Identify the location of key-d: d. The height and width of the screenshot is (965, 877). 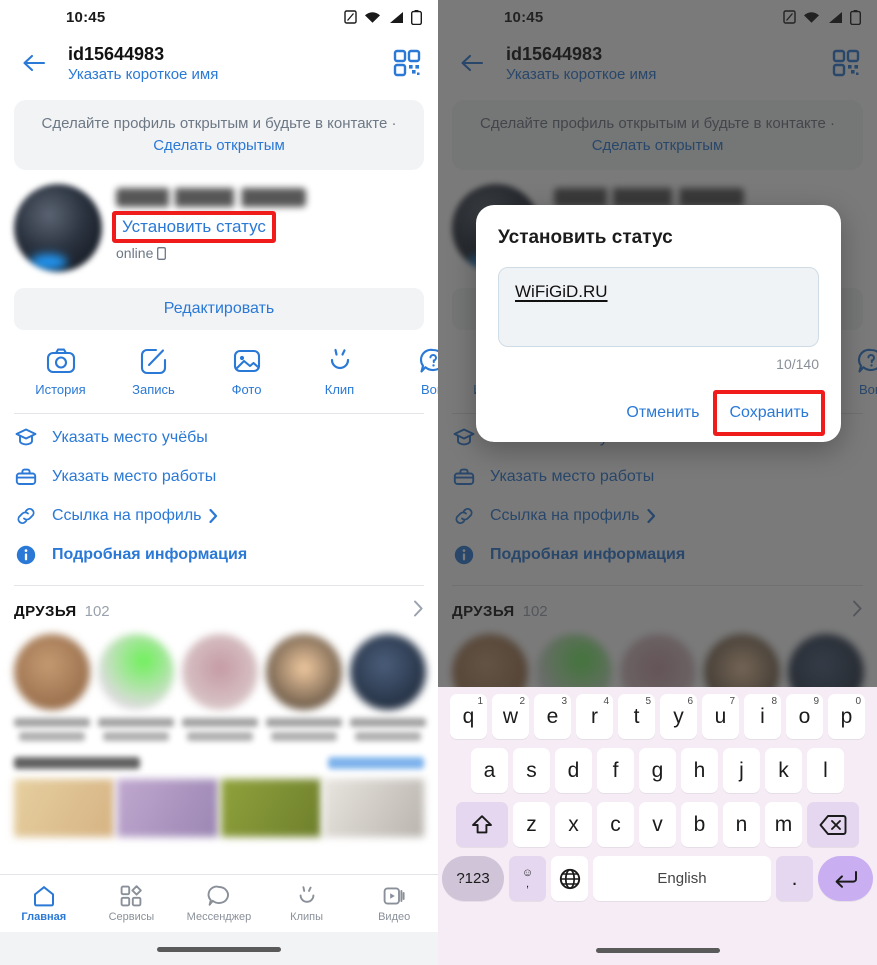
(573, 770).